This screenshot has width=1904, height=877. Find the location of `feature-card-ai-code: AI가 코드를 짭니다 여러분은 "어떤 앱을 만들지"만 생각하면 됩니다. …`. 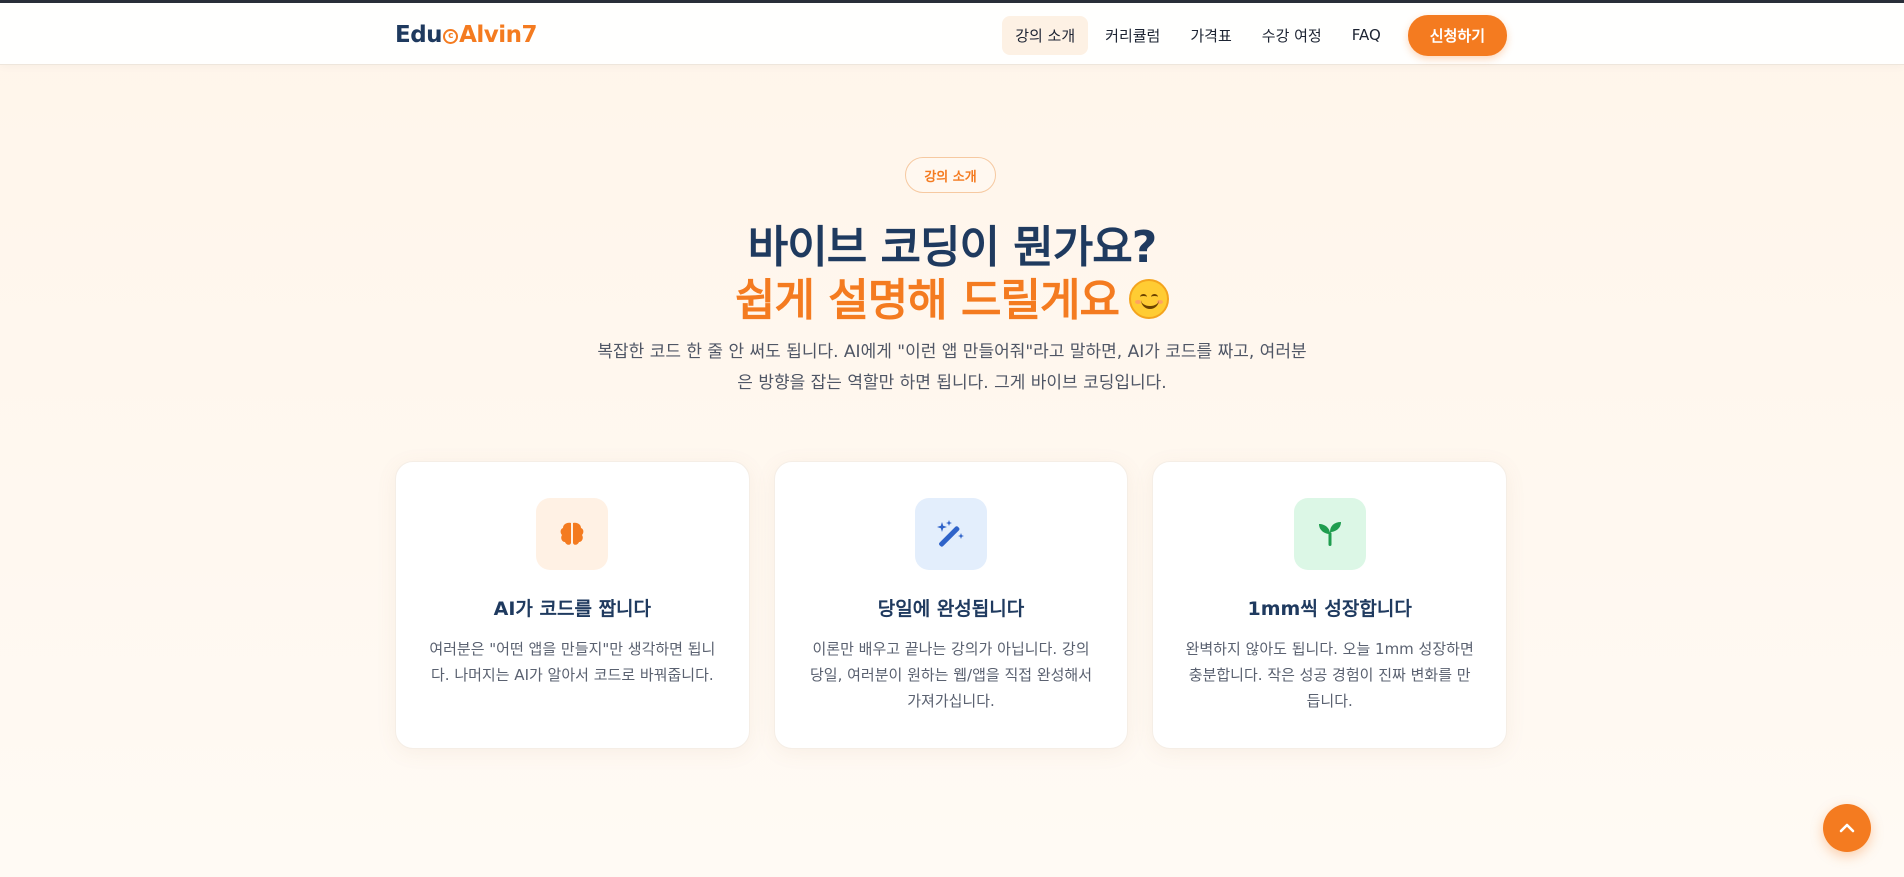

feature-card-ai-code: AI가 코드를 짭니다 여러분은 "어떤 앱을 만들지"만 생각하면 됩니다. … is located at coordinates (572, 605).